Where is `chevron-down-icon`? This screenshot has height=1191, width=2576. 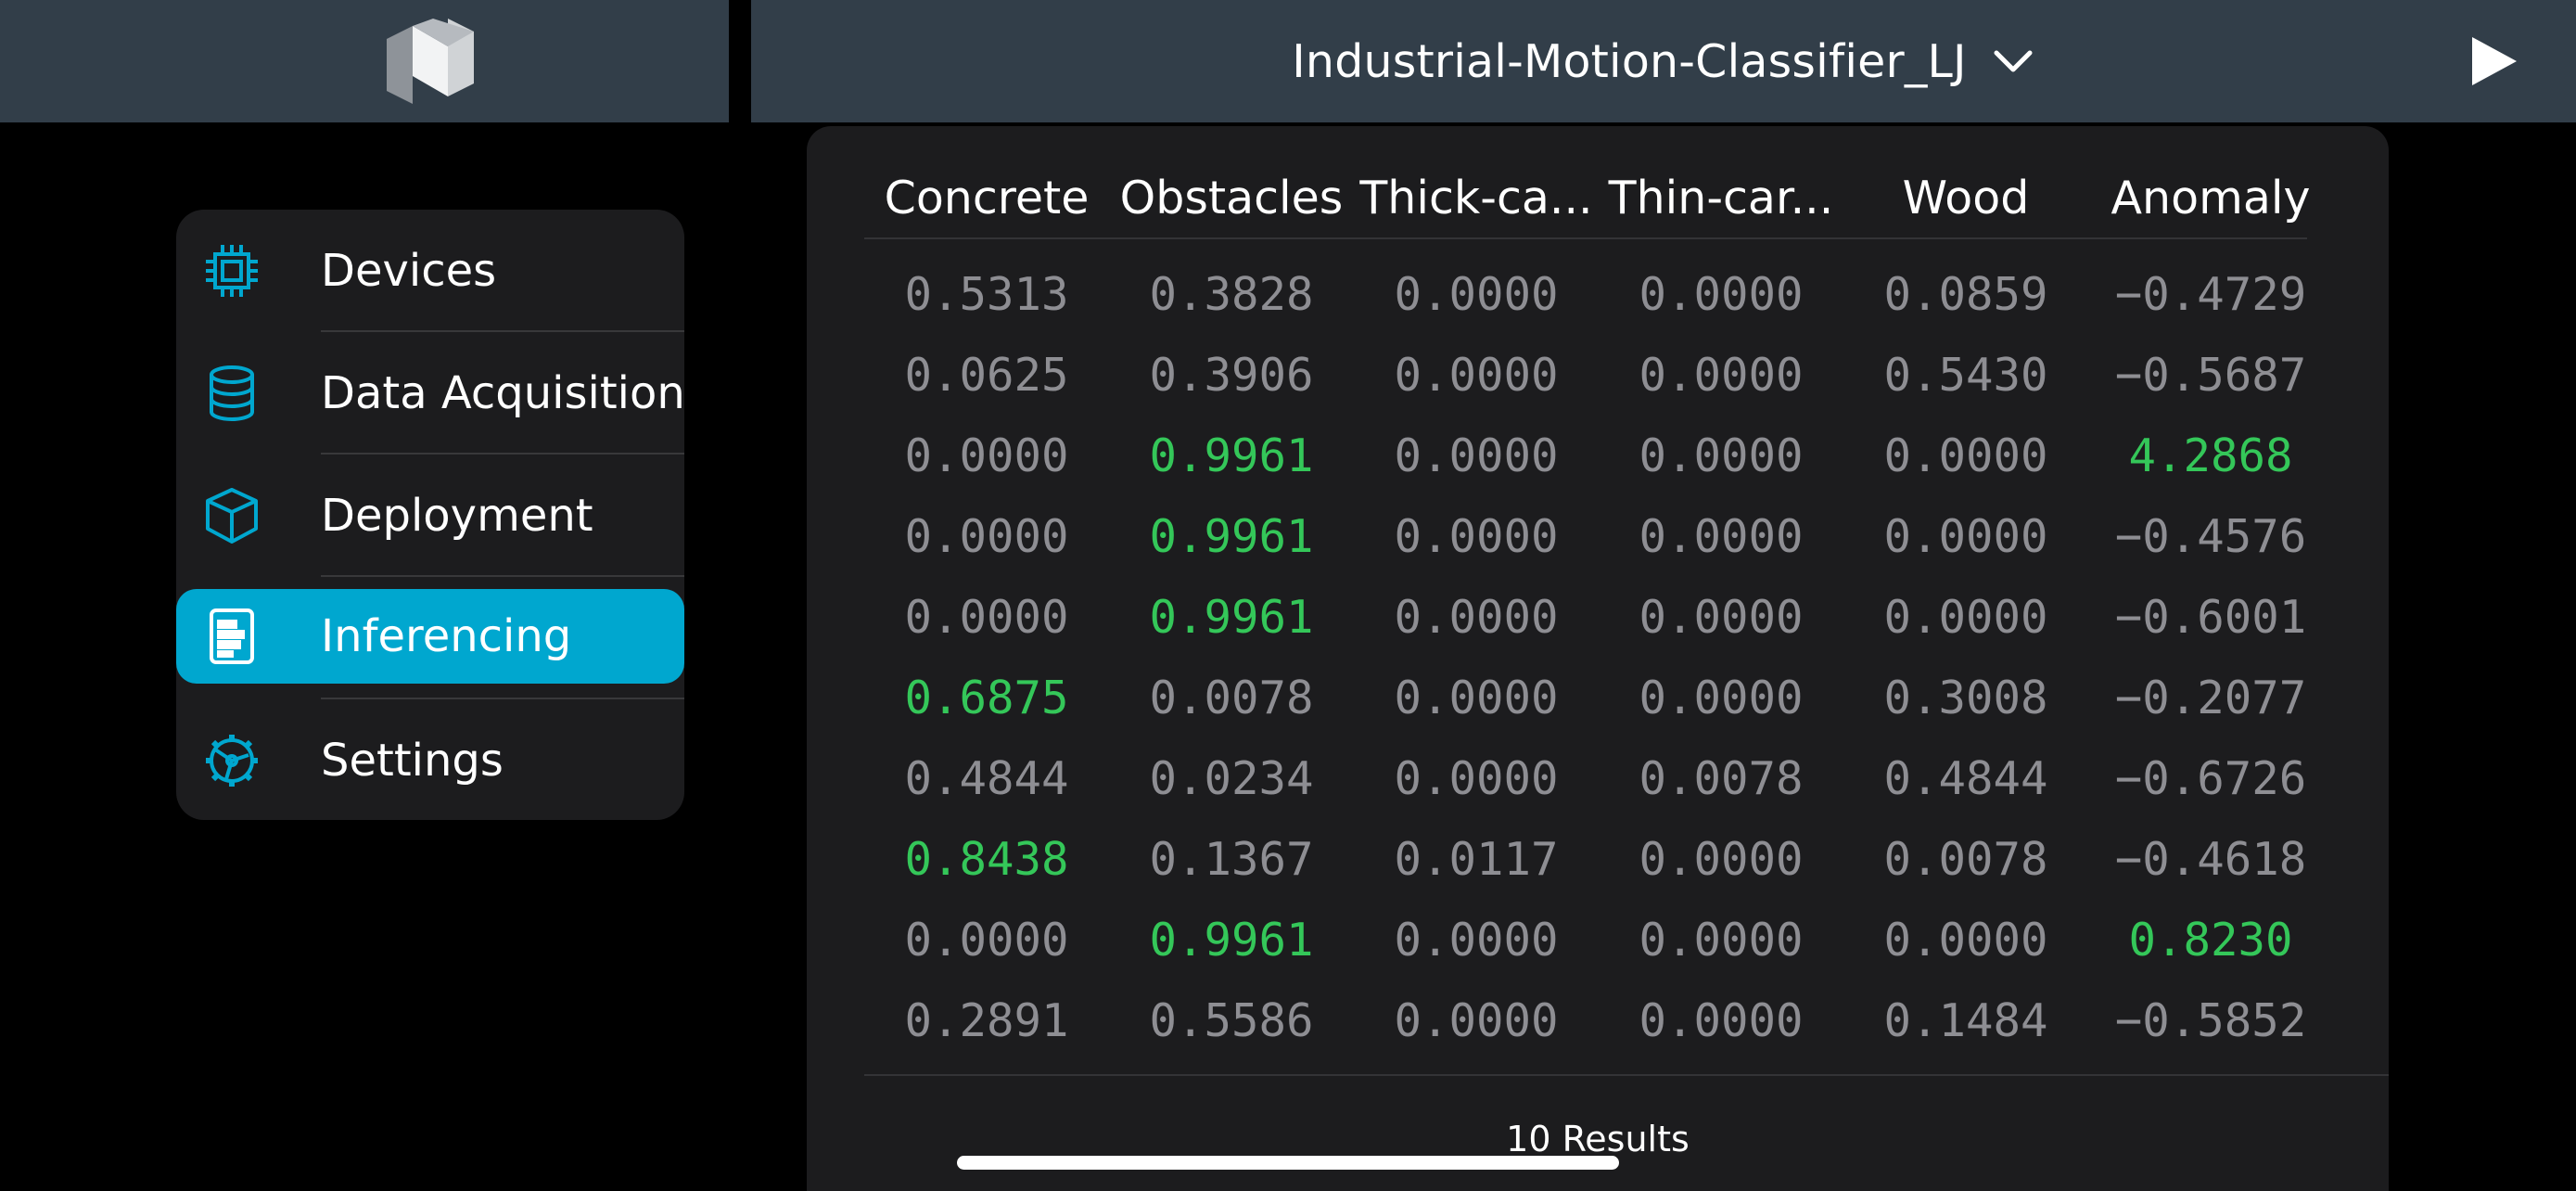
chevron-down-icon is located at coordinates (2013, 61).